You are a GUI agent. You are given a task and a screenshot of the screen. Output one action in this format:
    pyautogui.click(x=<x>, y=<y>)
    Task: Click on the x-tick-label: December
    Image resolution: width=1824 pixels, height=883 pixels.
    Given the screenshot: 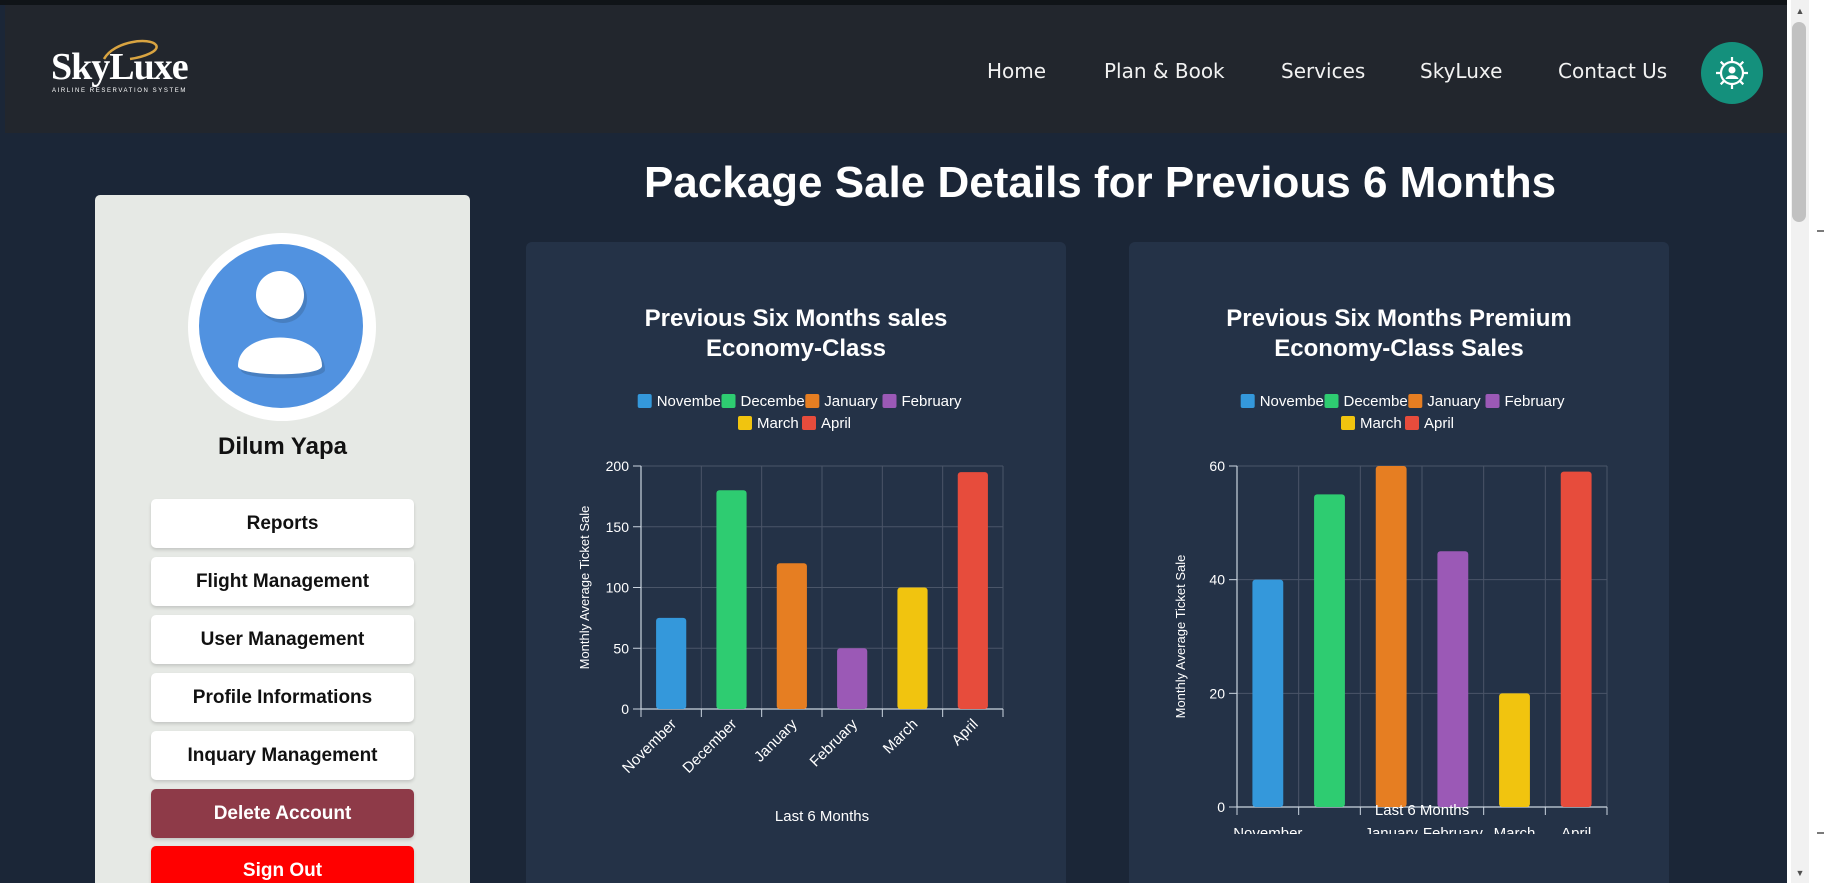 What is the action you would take?
    pyautogui.click(x=709, y=746)
    